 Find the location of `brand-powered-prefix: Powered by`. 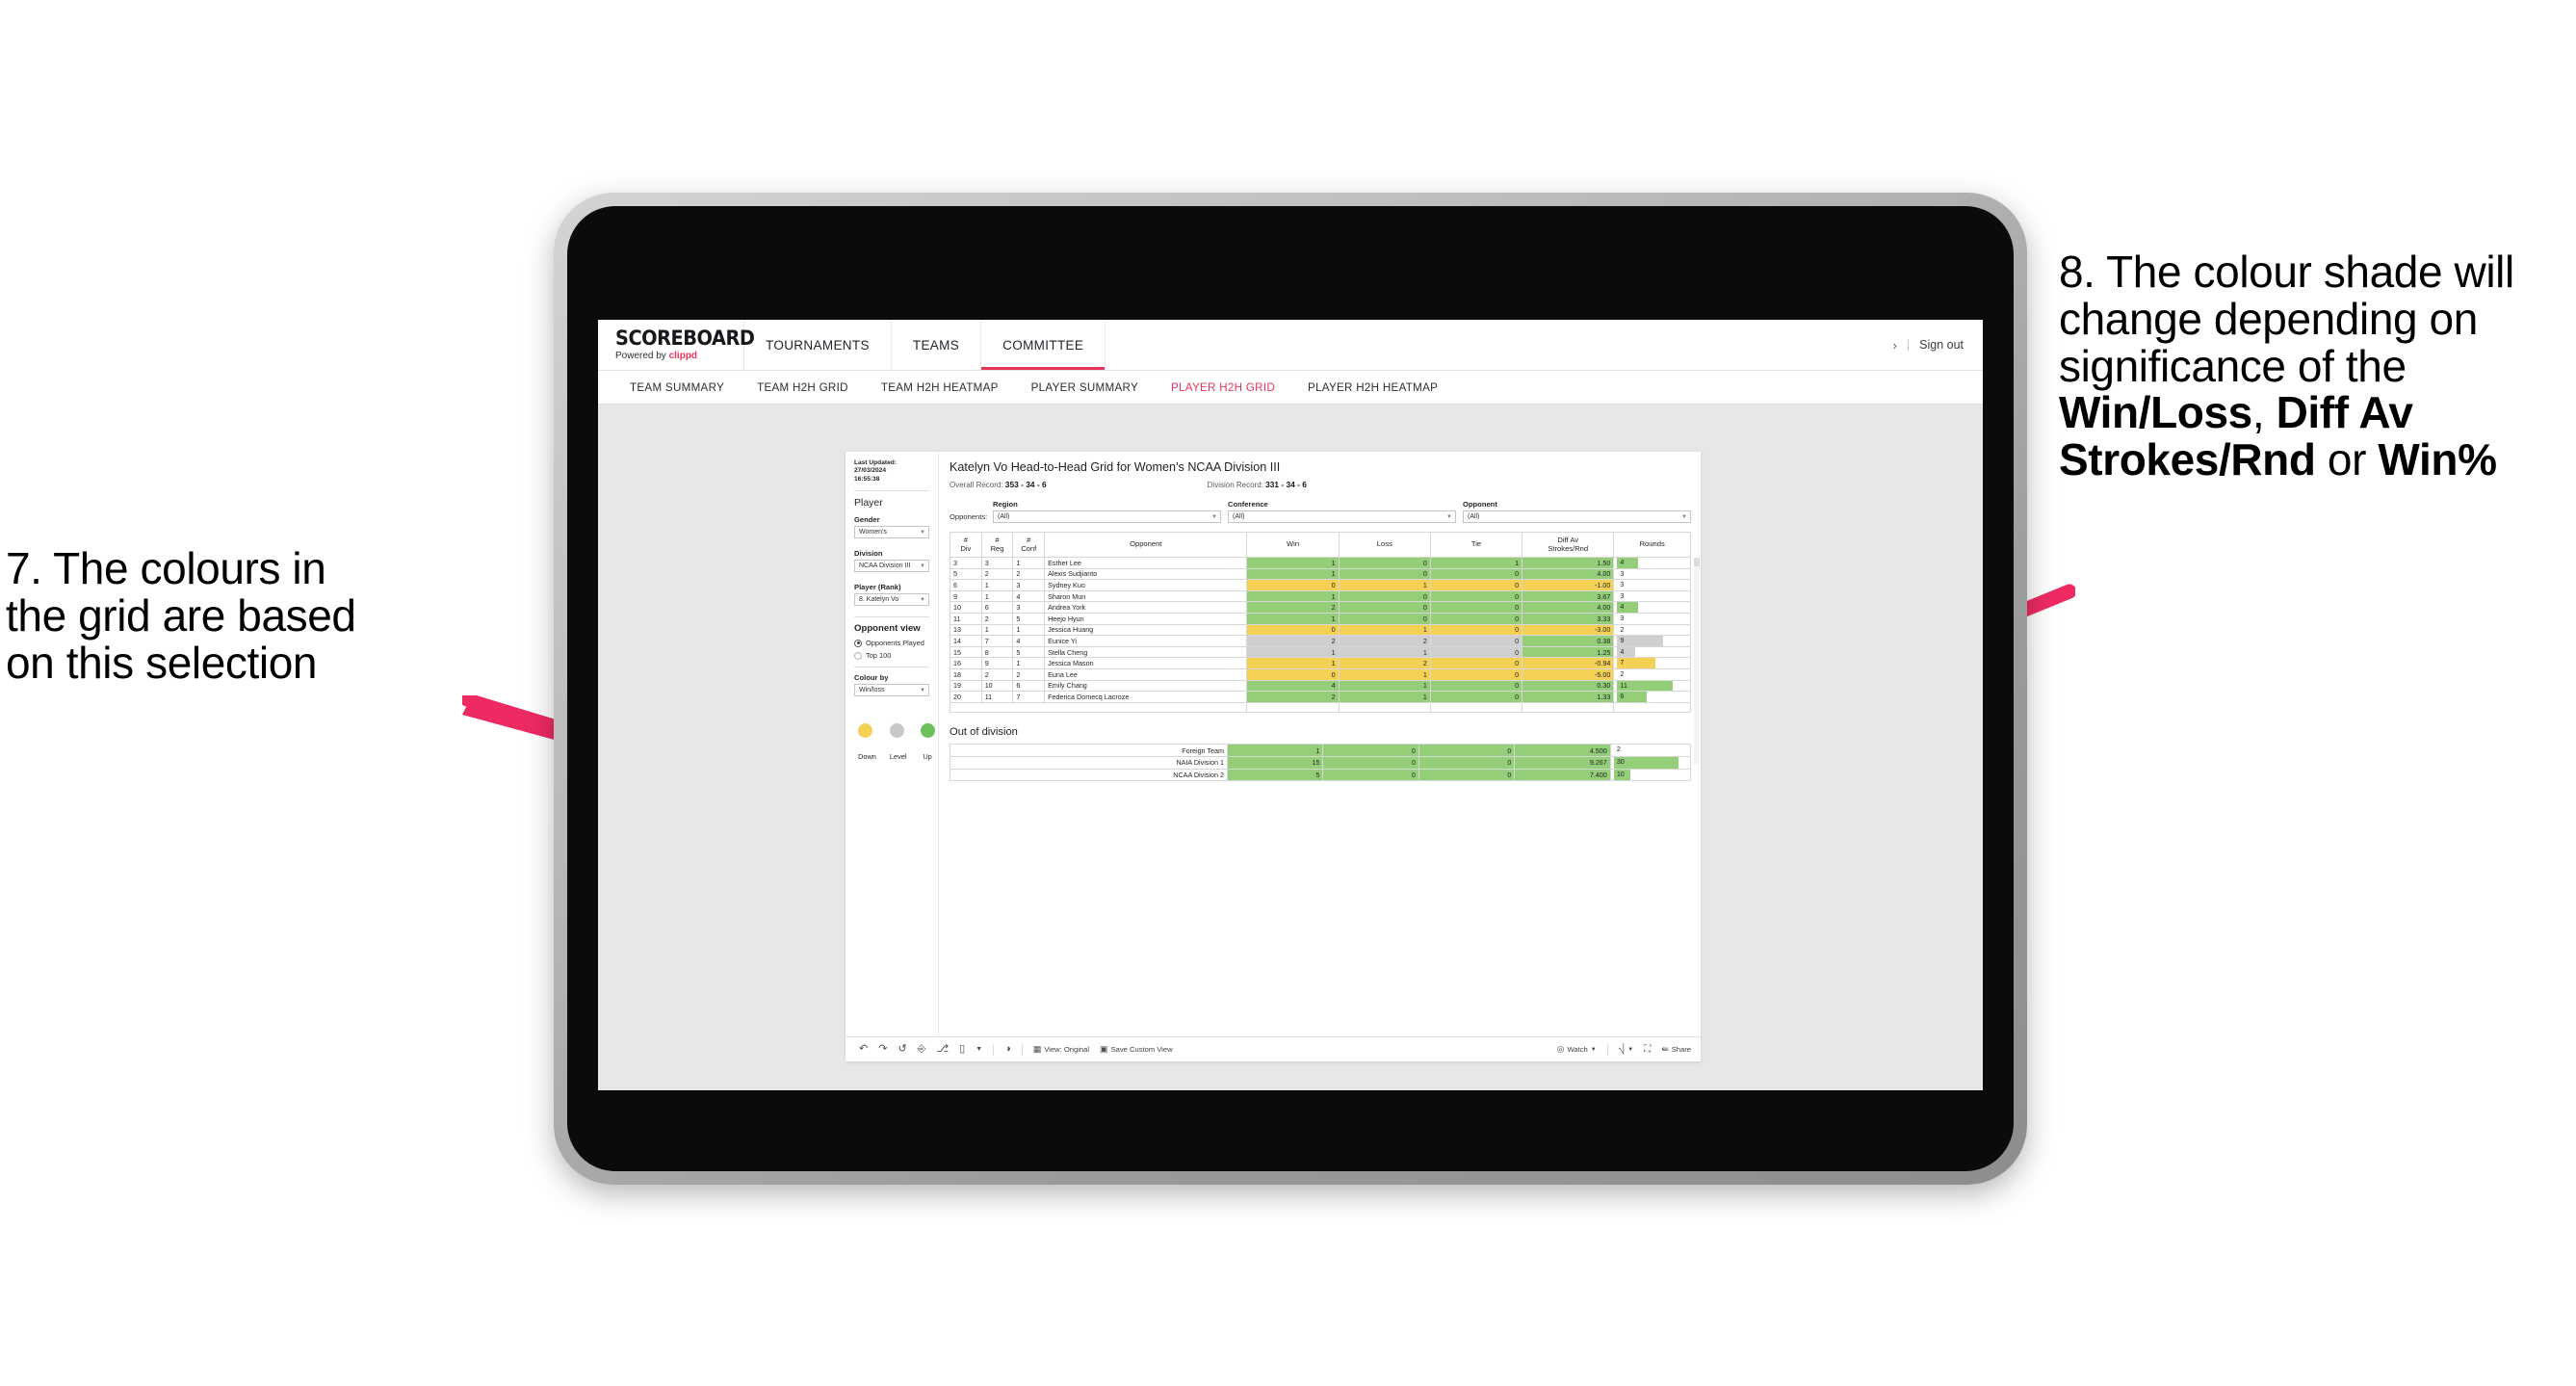

brand-powered-prefix: Powered by is located at coordinates (642, 356).